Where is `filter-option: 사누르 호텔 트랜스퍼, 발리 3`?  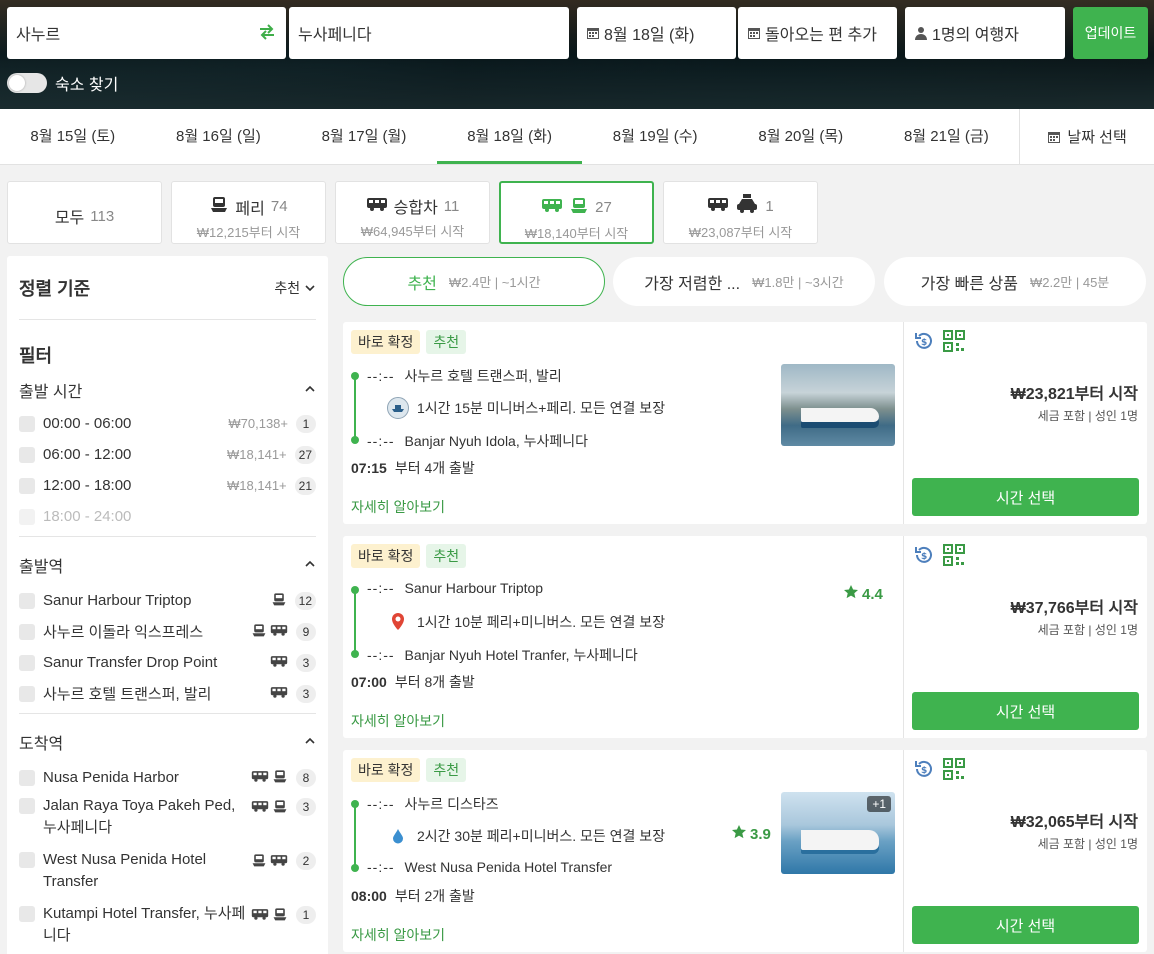 filter-option: 사누르 호텔 트랜스퍼, 발리 3 is located at coordinates (167, 693).